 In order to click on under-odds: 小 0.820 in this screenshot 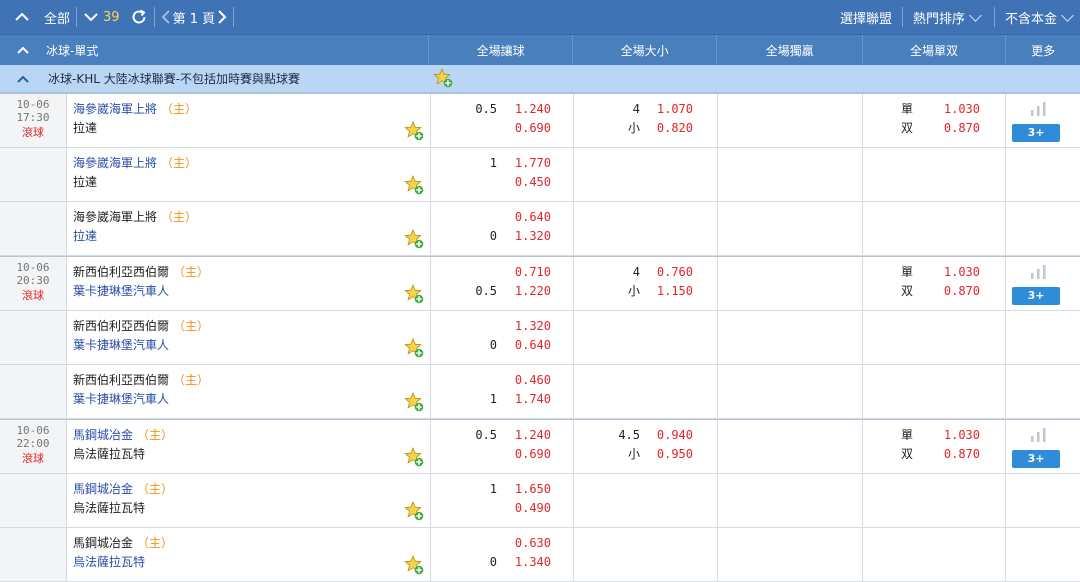, I will do `click(645, 128)`.